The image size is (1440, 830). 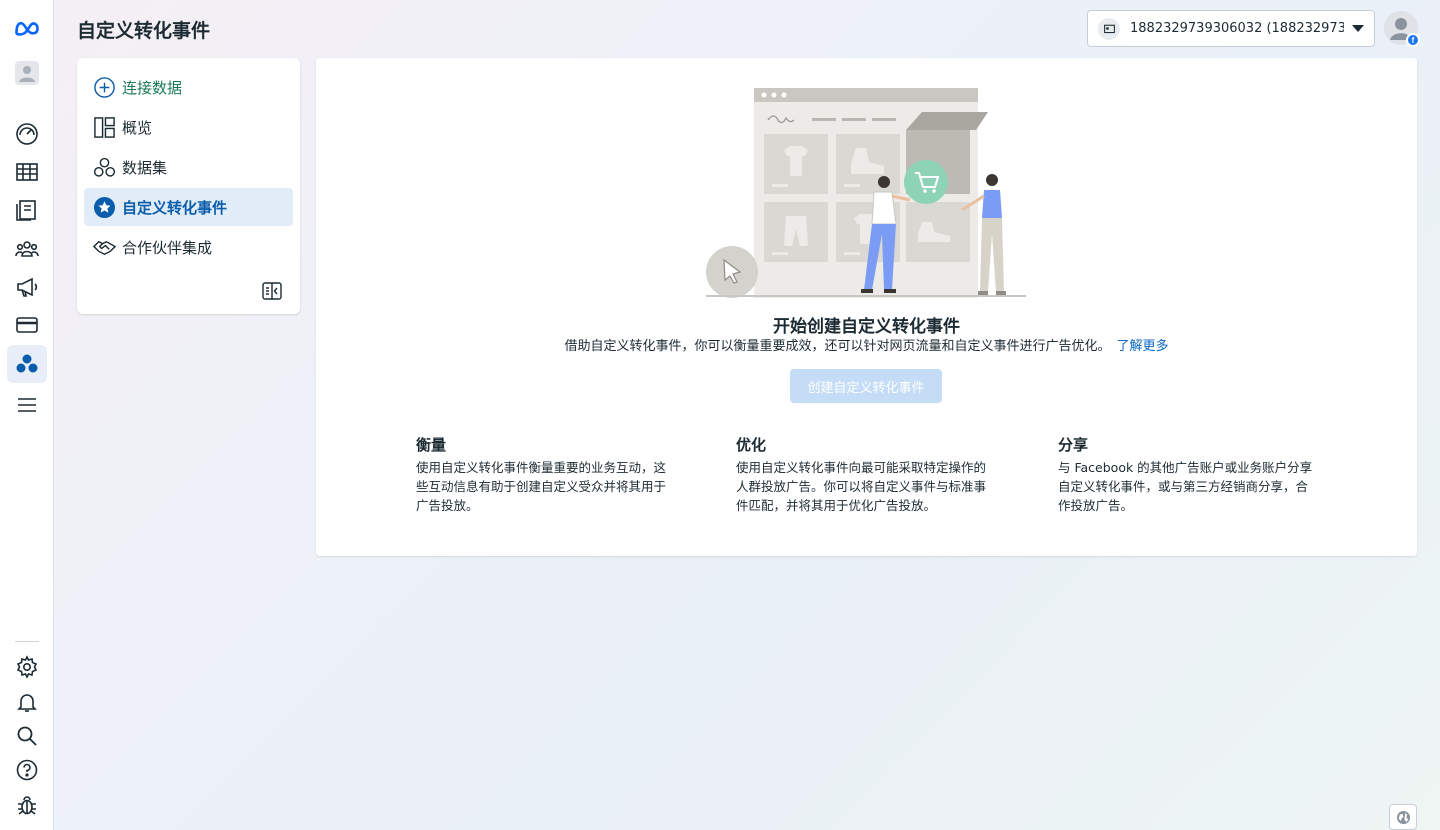 I want to click on megaphone-icon, so click(x=27, y=287).